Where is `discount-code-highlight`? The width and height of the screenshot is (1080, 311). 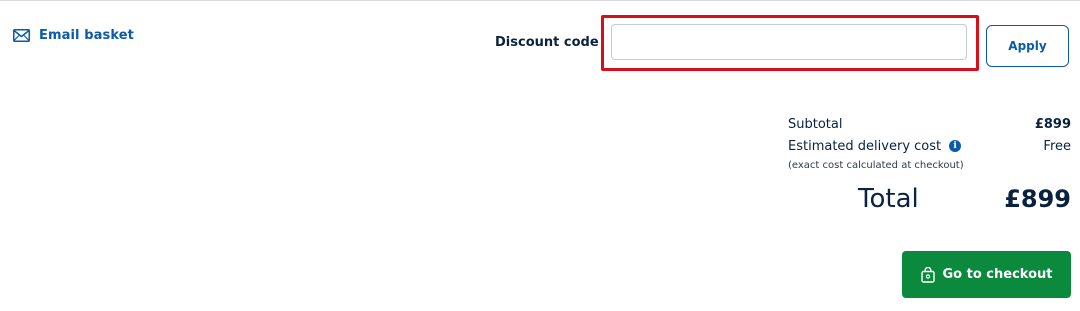 discount-code-highlight is located at coordinates (790, 43).